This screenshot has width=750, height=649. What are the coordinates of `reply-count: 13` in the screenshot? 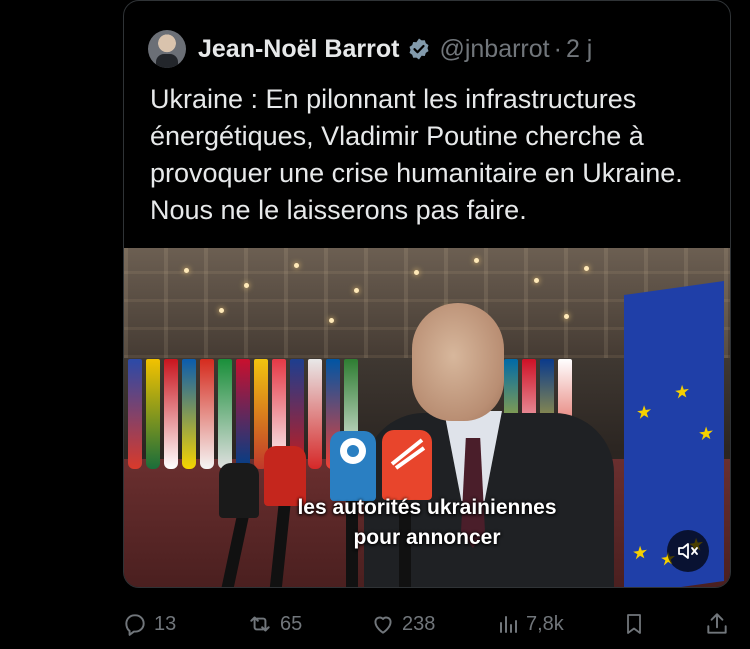 It's located at (165, 623).